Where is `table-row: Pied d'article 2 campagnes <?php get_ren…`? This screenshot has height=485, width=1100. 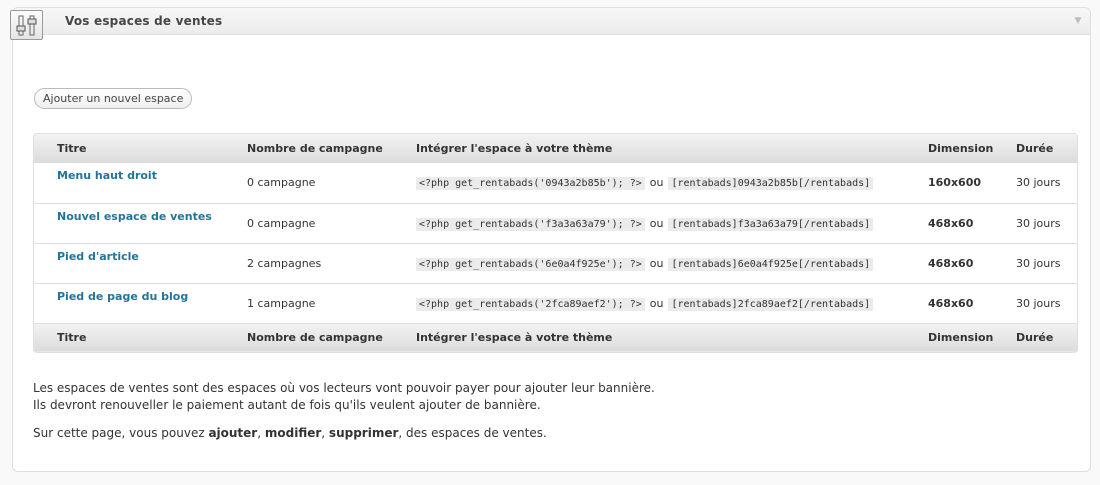 table-row: Pied d'article 2 campagnes <?php get_ren… is located at coordinates (555, 263).